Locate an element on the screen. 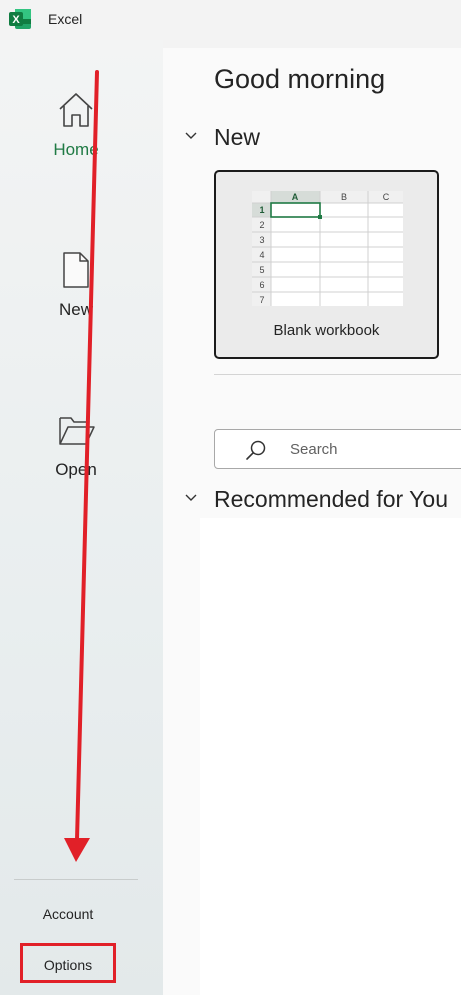 This screenshot has height=995, width=461. spreadsheet-thumbnail-icon: A B C 1 2 3 4 5 6 7 is located at coordinates (327, 248).